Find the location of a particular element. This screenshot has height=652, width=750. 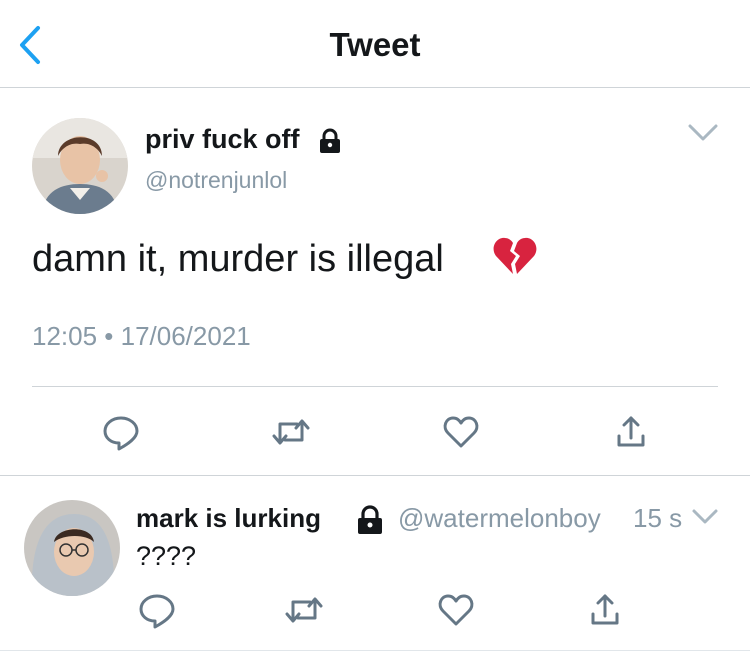

reply-display-name: mark is lurking is located at coordinates (228, 518).